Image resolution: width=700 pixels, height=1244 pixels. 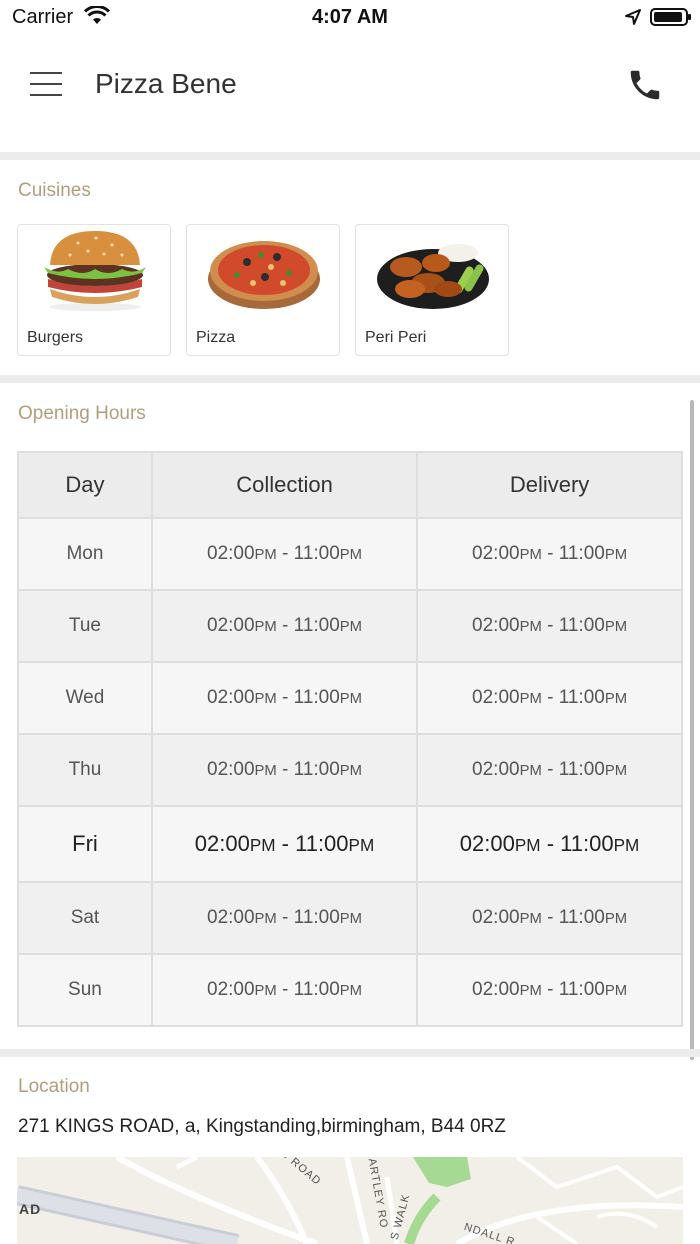 What do you see at coordinates (633, 19) in the screenshot?
I see `location-arrow-icon` at bounding box center [633, 19].